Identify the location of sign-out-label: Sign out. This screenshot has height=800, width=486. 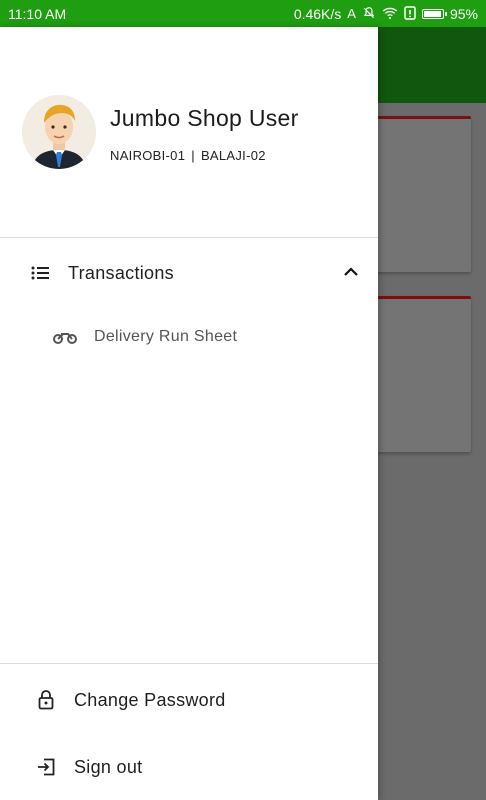
(108, 766).